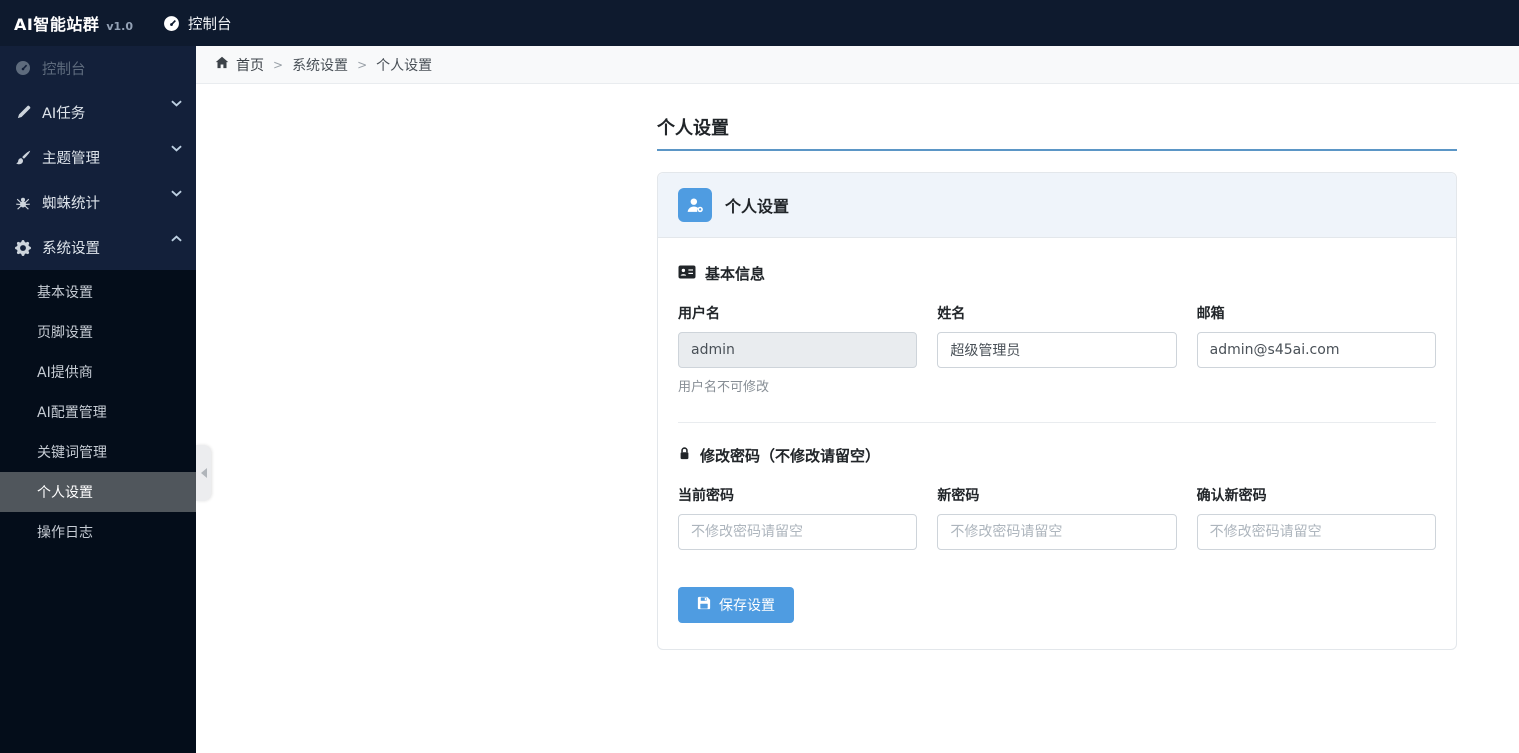 The height and width of the screenshot is (753, 1519). What do you see at coordinates (64, 114) in the screenshot?
I see `sidebar-item-label: AI任务` at bounding box center [64, 114].